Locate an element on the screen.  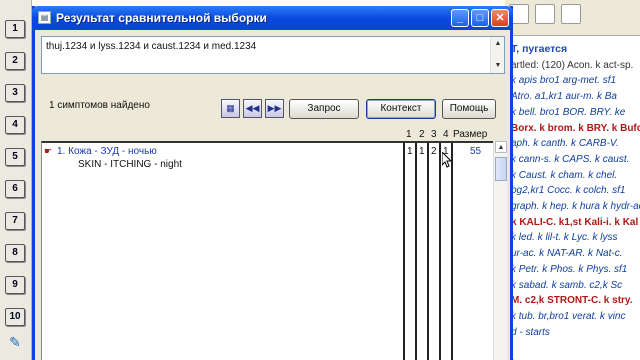
found-count: 1 симптомов найдено is located at coordinates (99, 105).